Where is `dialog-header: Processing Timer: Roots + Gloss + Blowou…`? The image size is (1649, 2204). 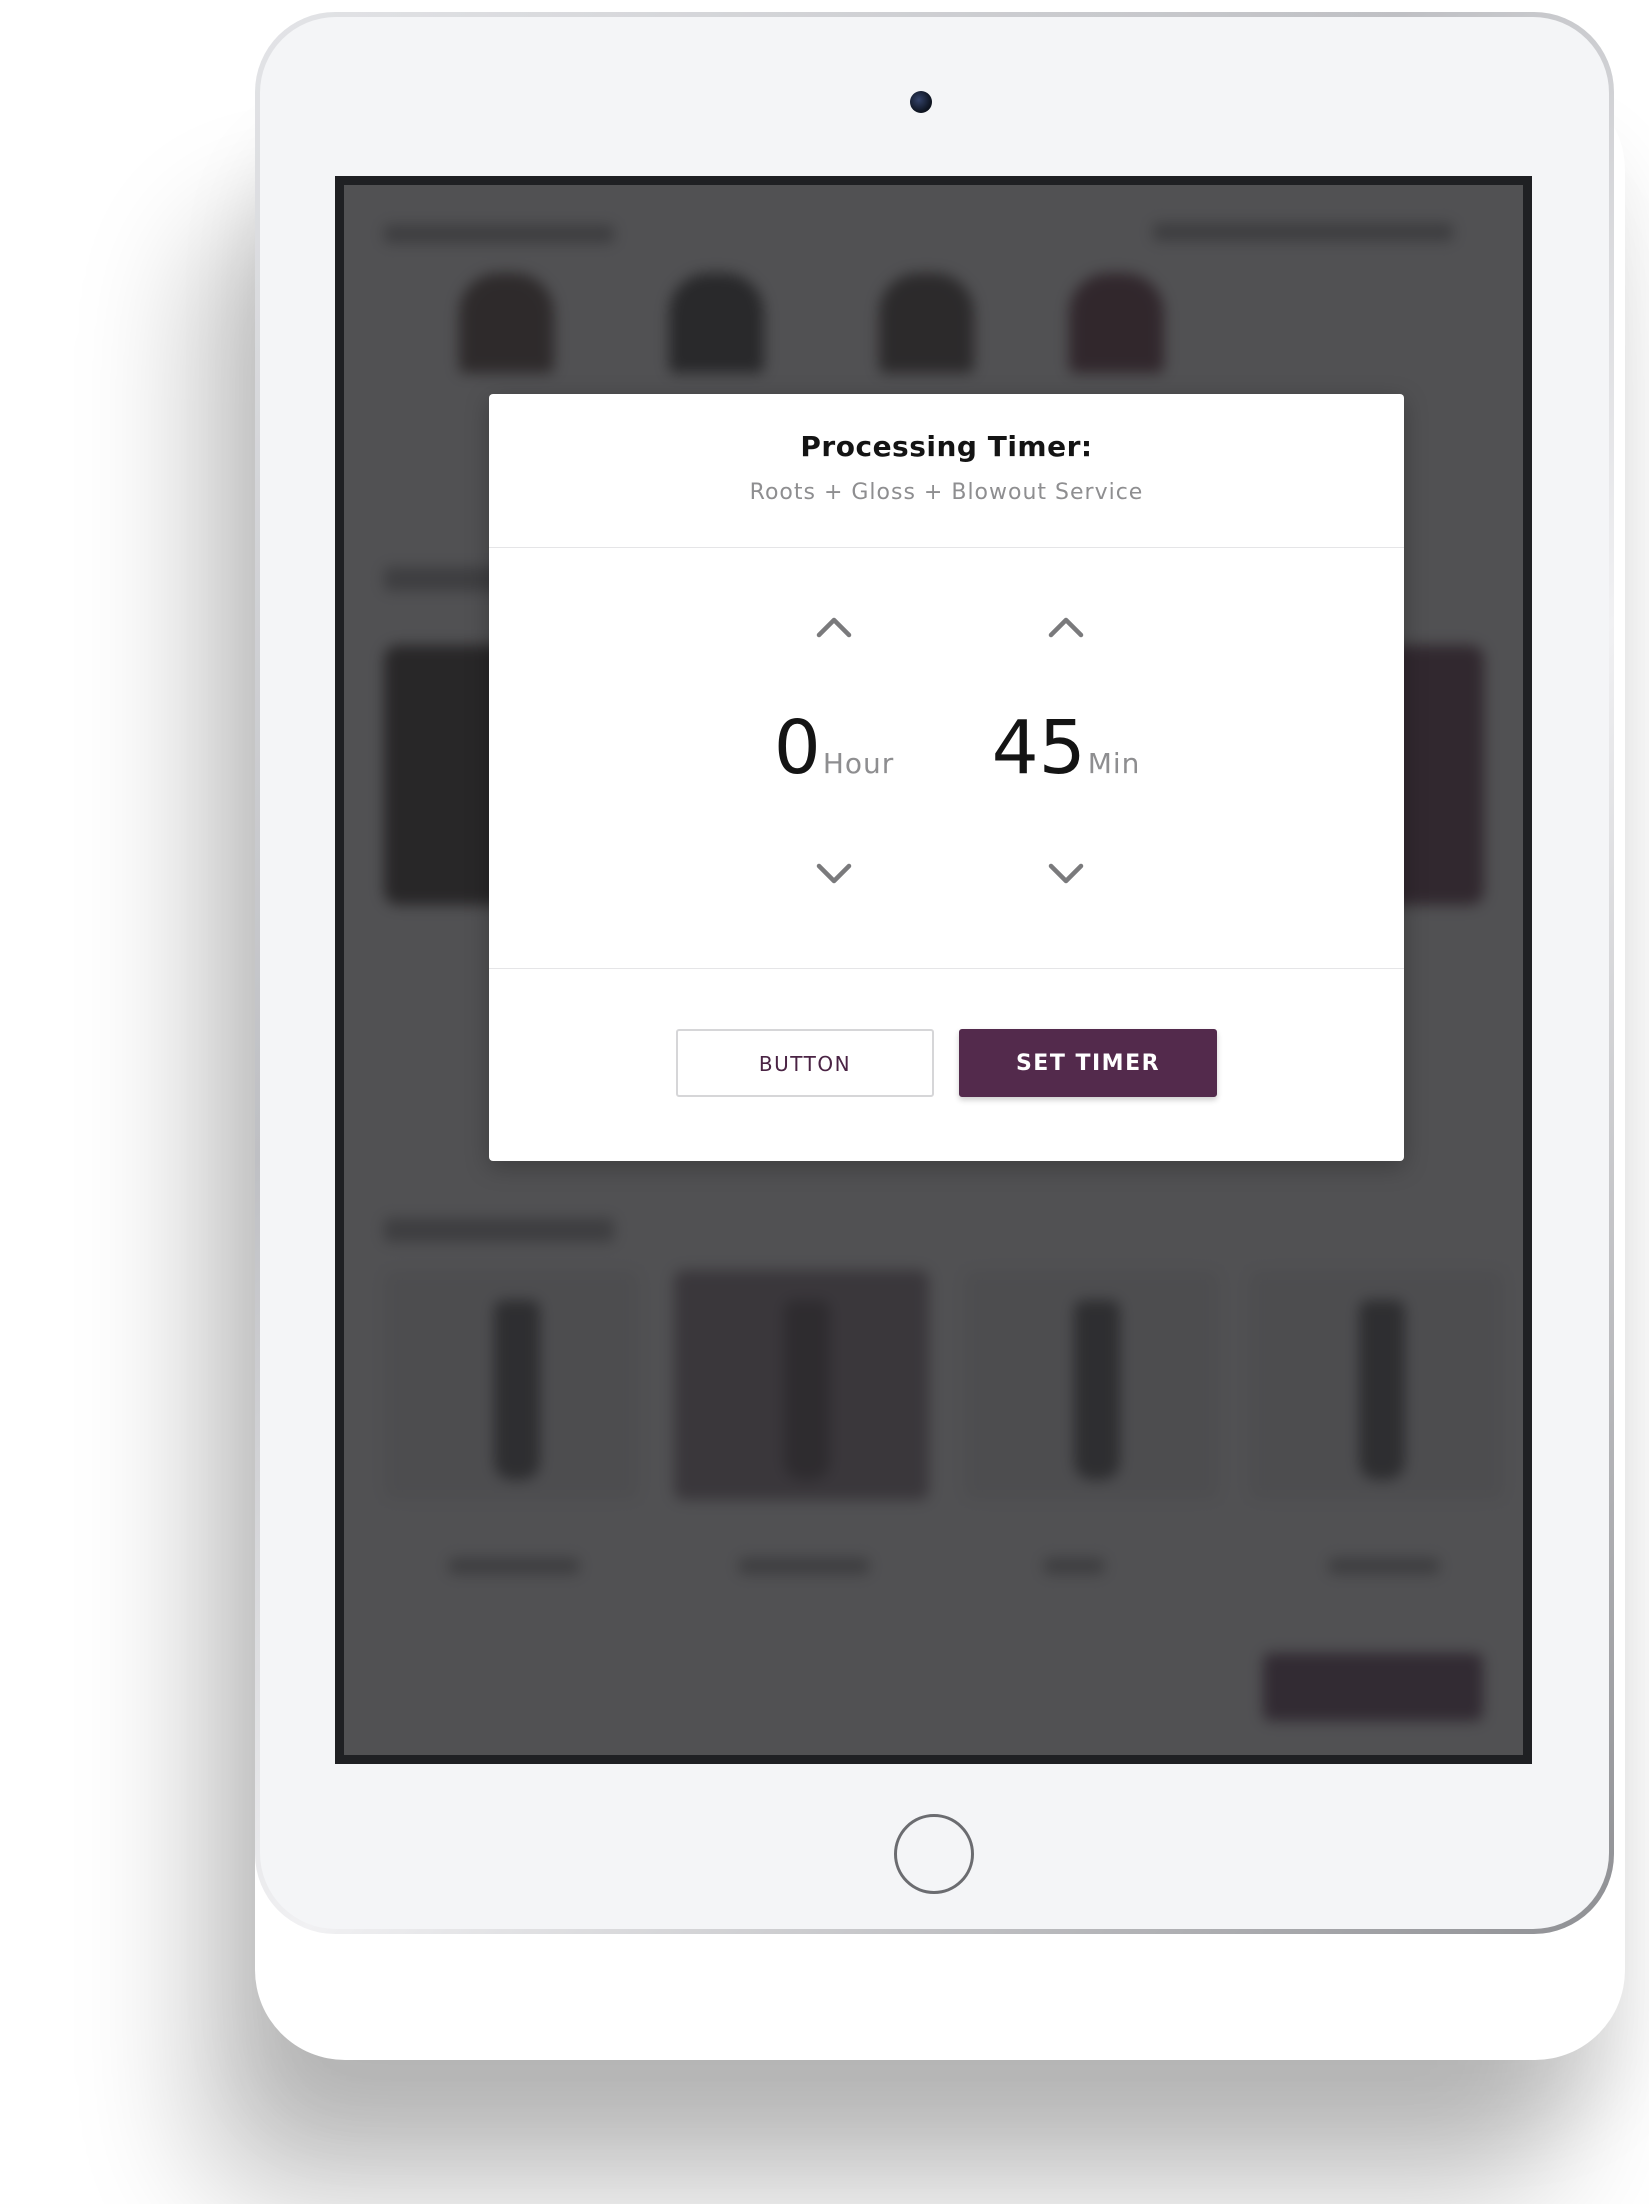
dialog-header: Processing Timer: Roots + Gloss + Blowou… is located at coordinates (946, 471).